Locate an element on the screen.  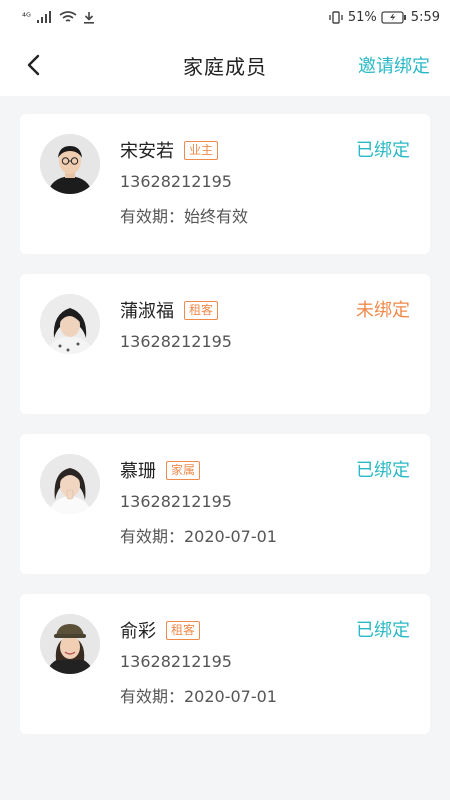
chevron-left-icon is located at coordinates (33, 65).